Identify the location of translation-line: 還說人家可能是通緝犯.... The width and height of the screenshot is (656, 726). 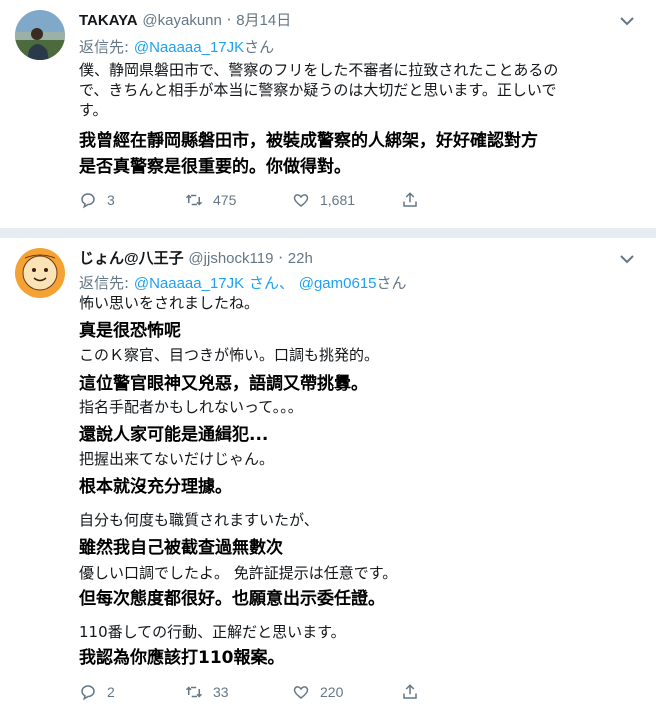
(174, 435).